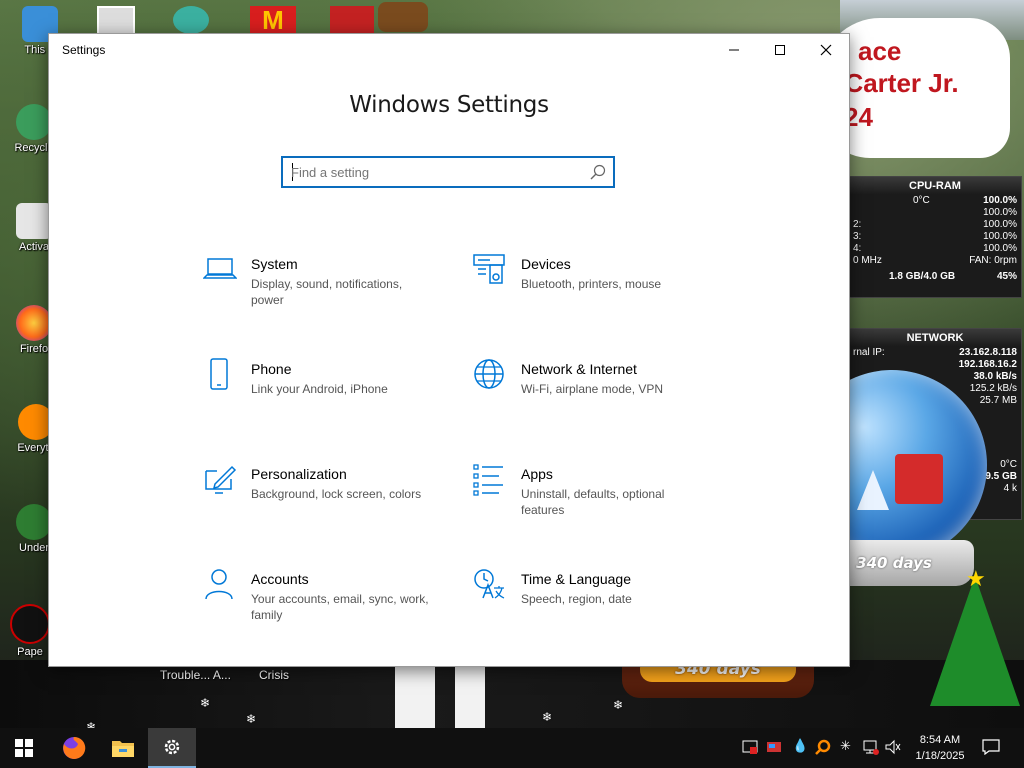 Image resolution: width=1024 pixels, height=768 pixels. What do you see at coordinates (546, 264) in the screenshot?
I see `category-name: Devices` at bounding box center [546, 264].